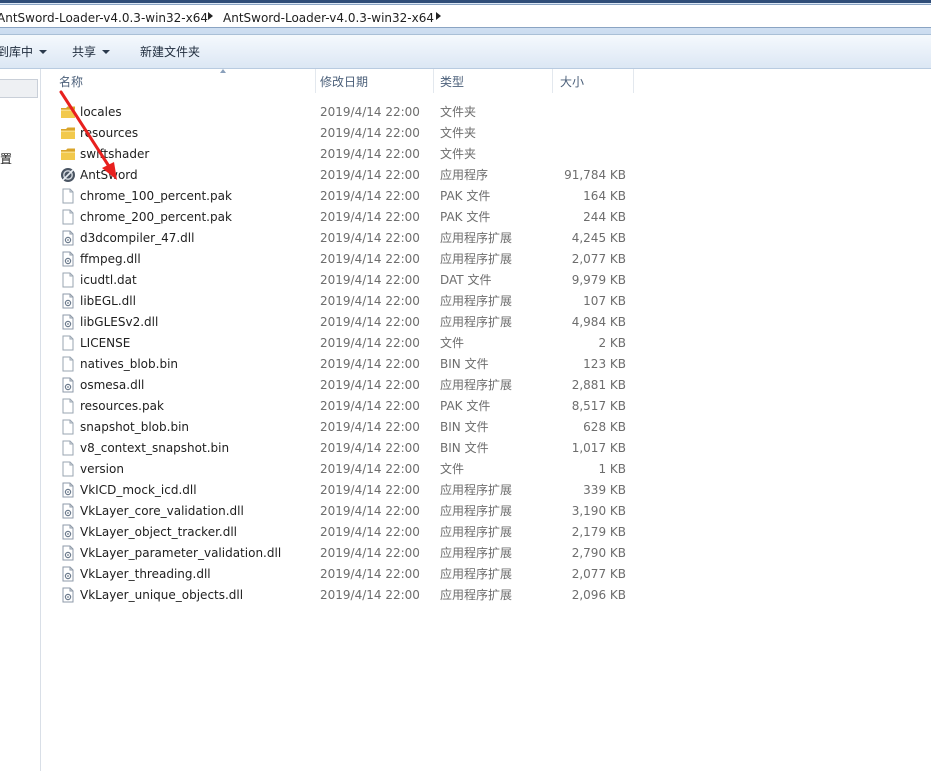 This screenshot has width=931, height=771. I want to click on file-size: 107 KB, so click(604, 301).